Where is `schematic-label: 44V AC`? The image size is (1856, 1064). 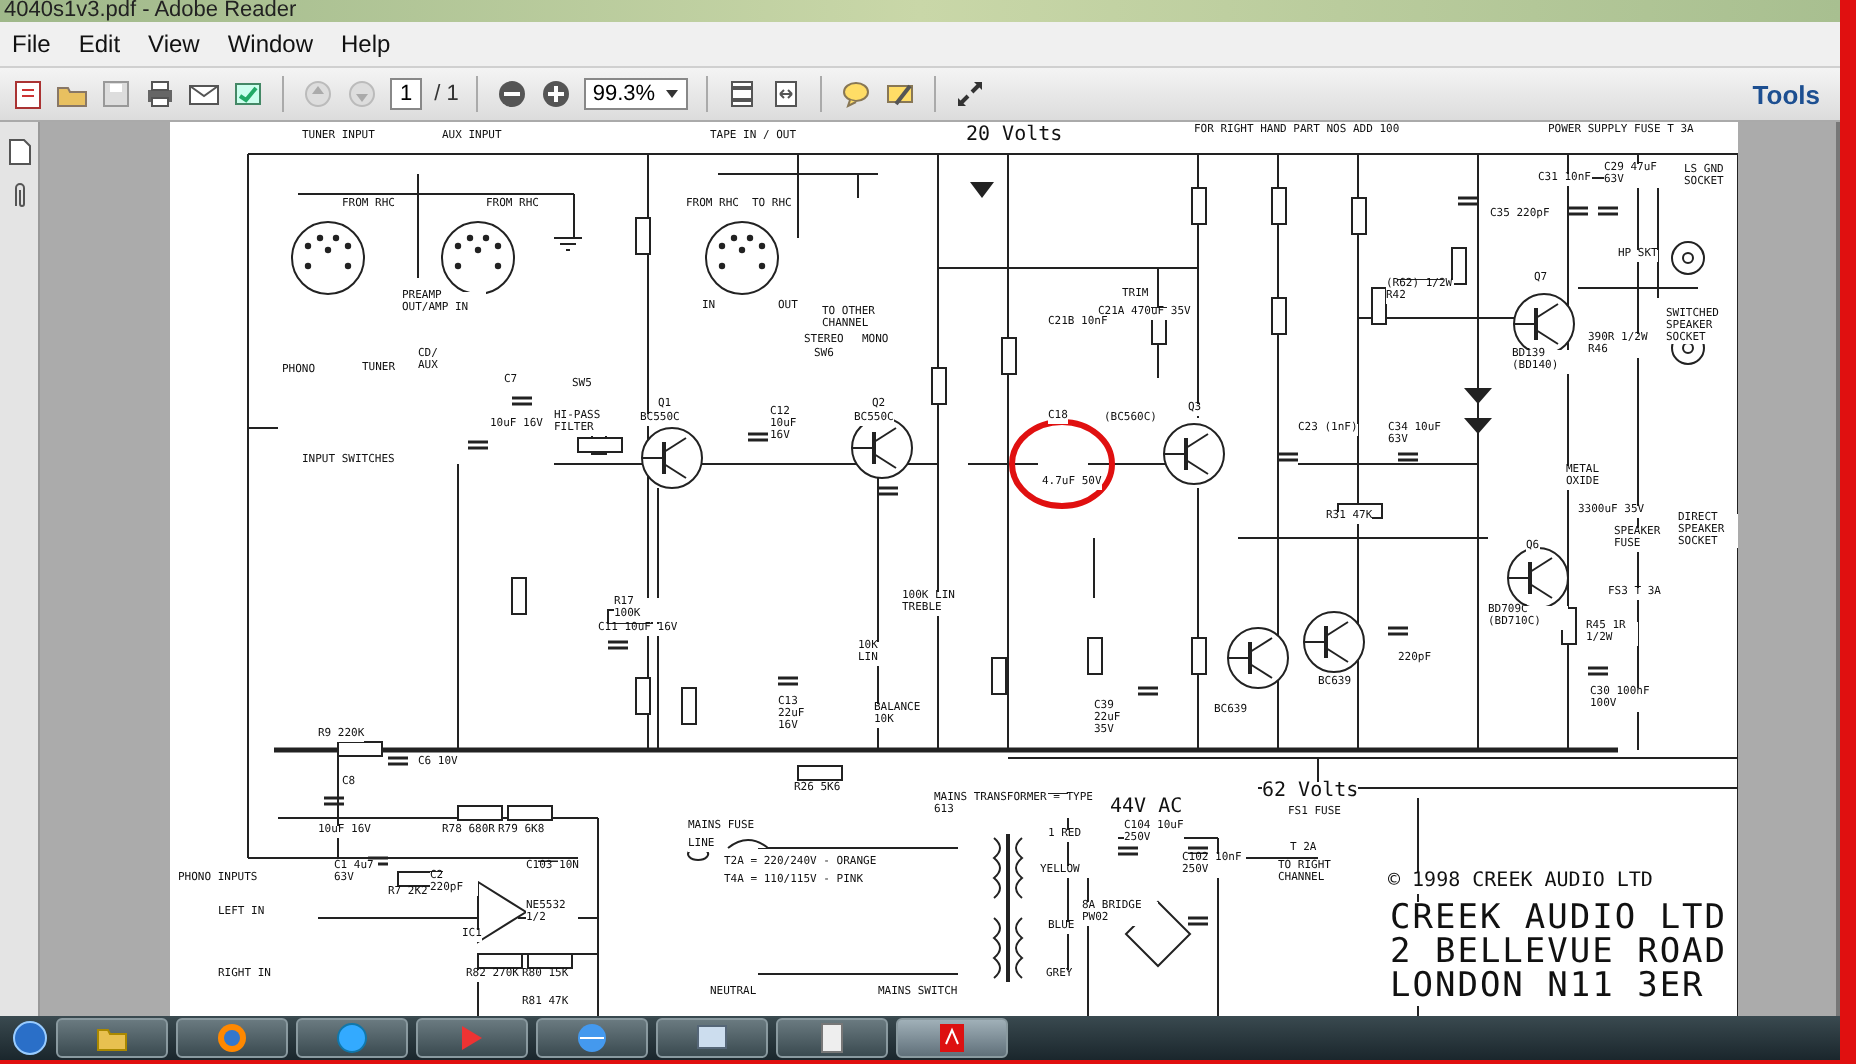
schematic-label: 44V AC is located at coordinates (1146, 808).